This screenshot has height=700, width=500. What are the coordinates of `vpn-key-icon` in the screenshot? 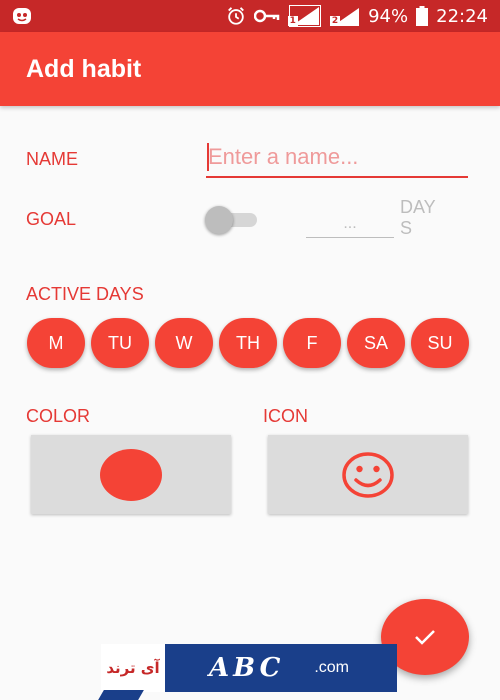 It's located at (266, 16).